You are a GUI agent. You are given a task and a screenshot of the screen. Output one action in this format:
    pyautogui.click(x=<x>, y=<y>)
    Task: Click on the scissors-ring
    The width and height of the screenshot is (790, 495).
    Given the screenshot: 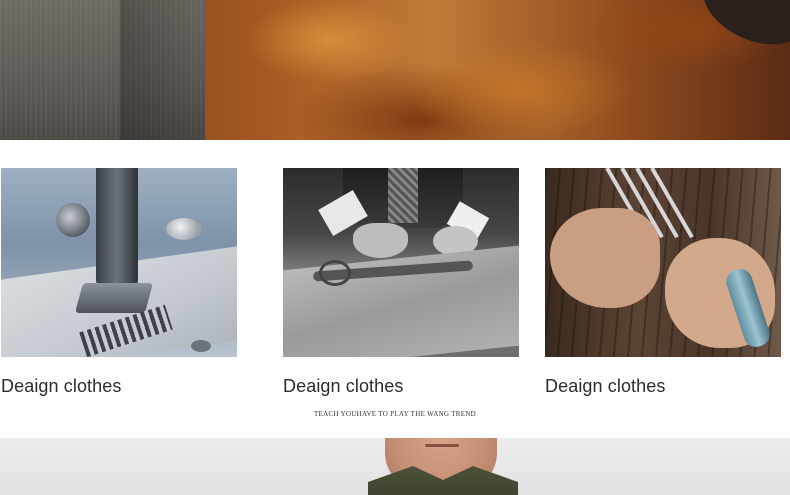 What is the action you would take?
    pyautogui.click(x=335, y=273)
    